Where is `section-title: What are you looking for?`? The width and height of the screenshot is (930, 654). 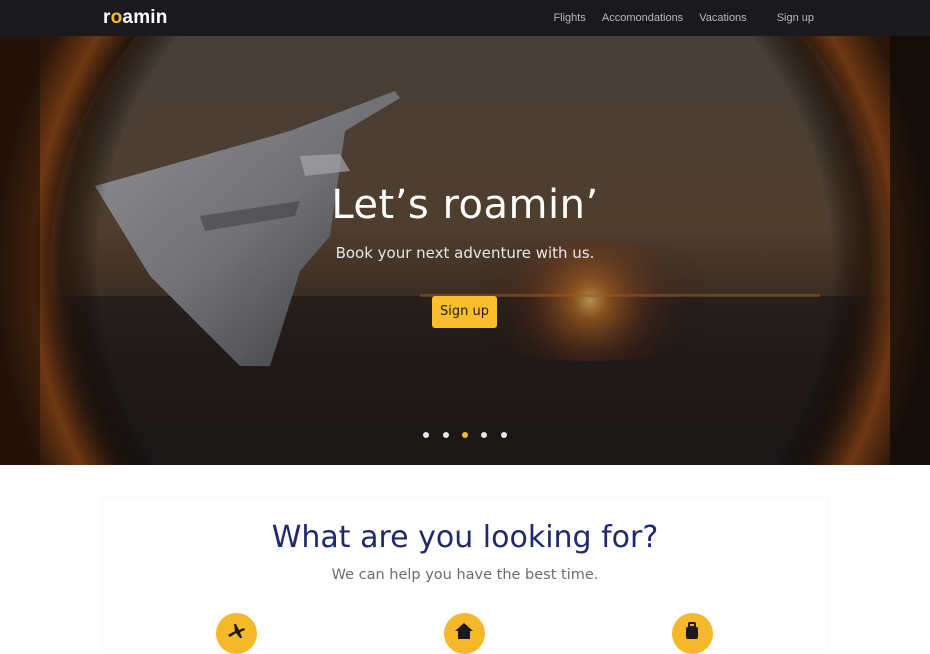
section-title: What are you looking for? is located at coordinates (465, 537).